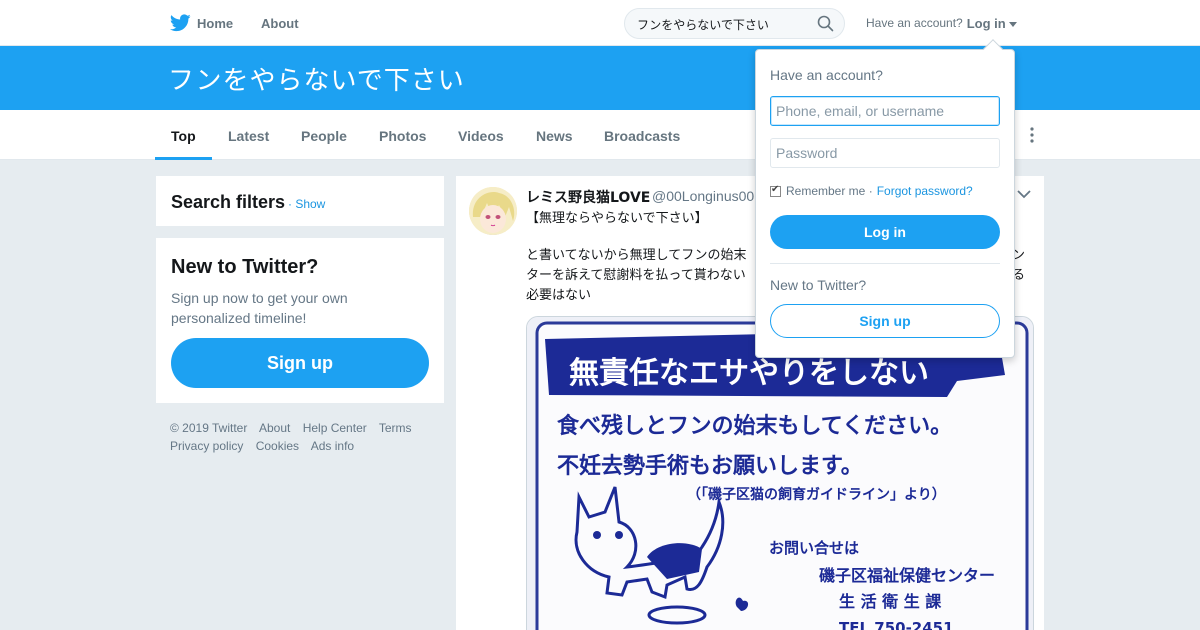 This screenshot has height=630, width=1200. I want to click on page-title: フンをやらないで下さい, so click(316, 81).